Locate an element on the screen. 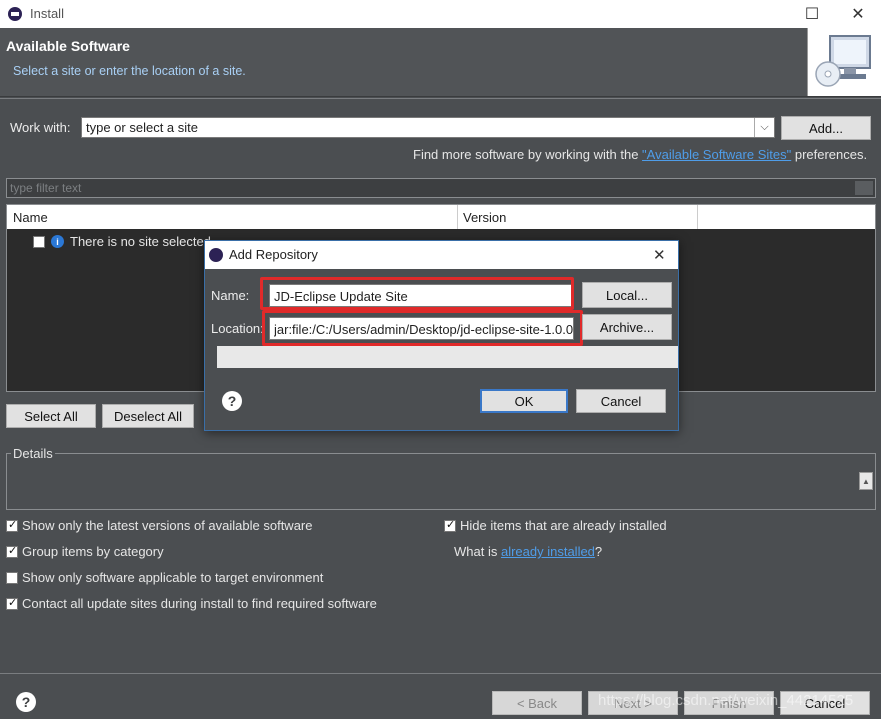 The image size is (881, 719). close-button: ✕ is located at coordinates (858, 14).